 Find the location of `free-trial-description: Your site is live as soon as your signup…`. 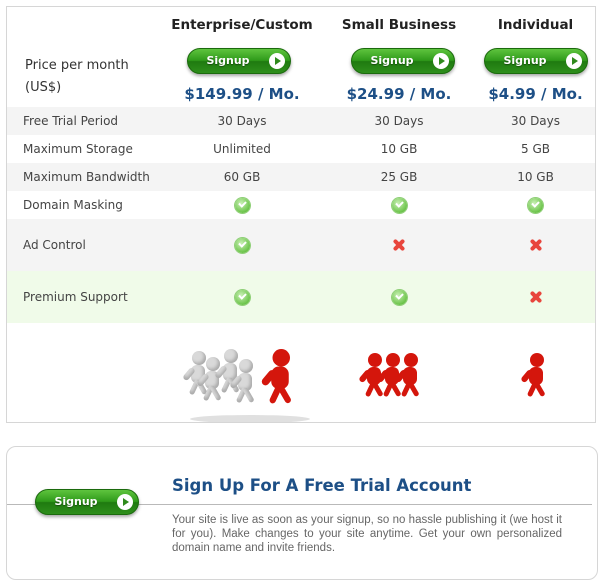

free-trial-description: Your site is live as soon as your signup… is located at coordinates (367, 534).